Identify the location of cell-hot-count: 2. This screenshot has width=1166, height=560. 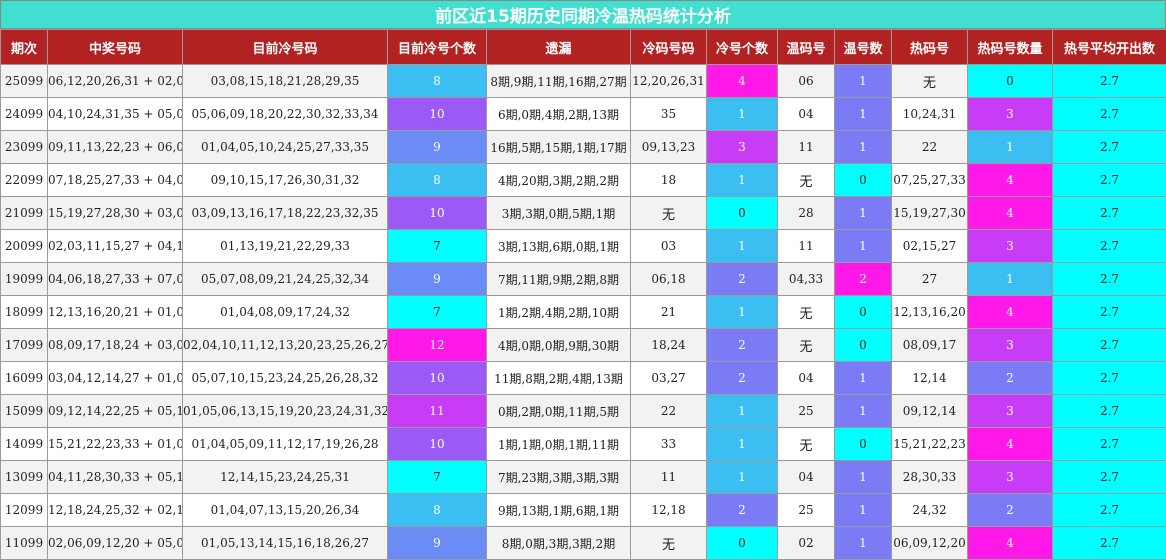
(1010, 510).